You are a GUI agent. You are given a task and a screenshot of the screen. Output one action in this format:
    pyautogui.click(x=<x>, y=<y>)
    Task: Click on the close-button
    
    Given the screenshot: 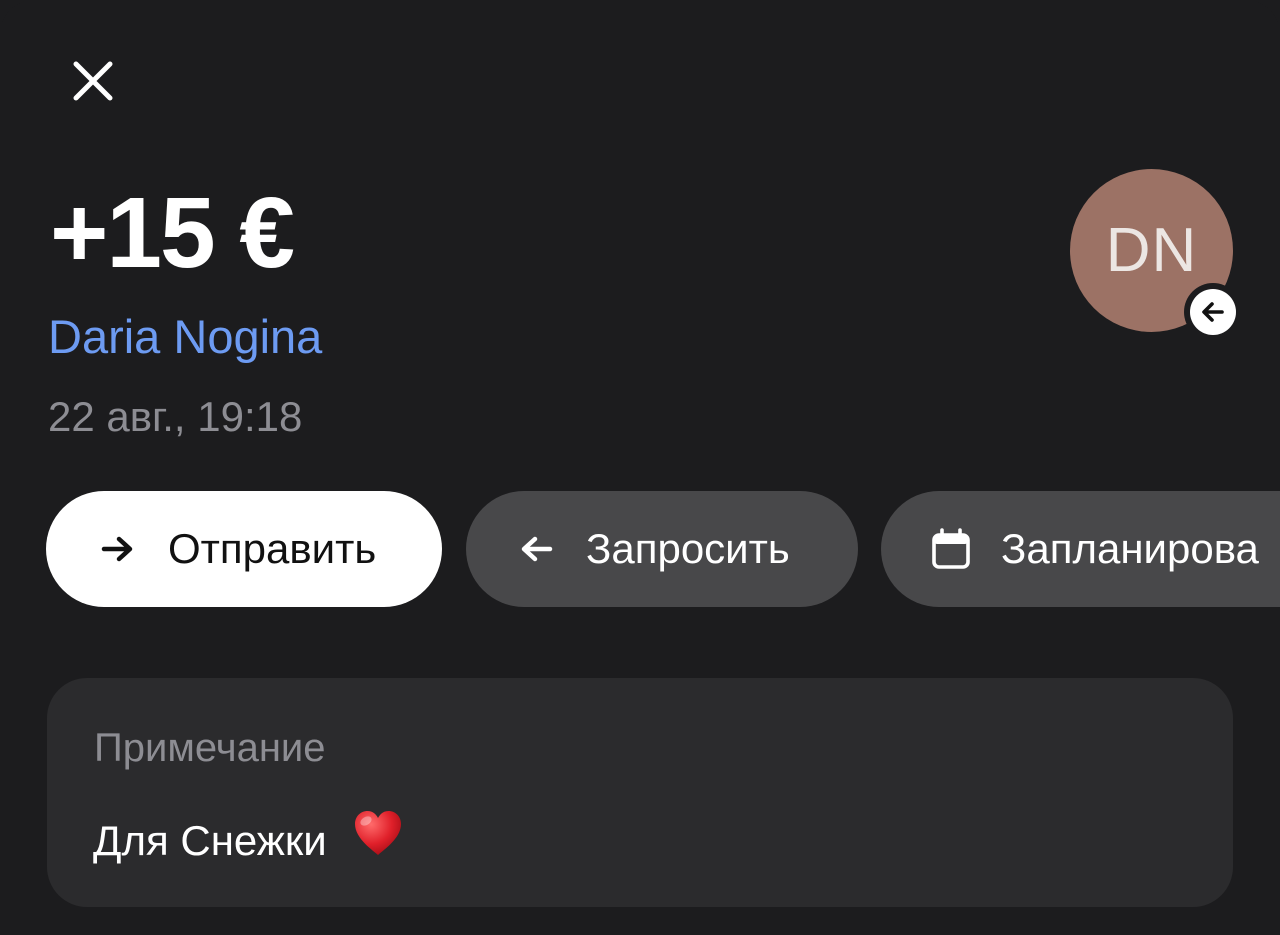 What is the action you would take?
    pyautogui.click(x=93, y=81)
    